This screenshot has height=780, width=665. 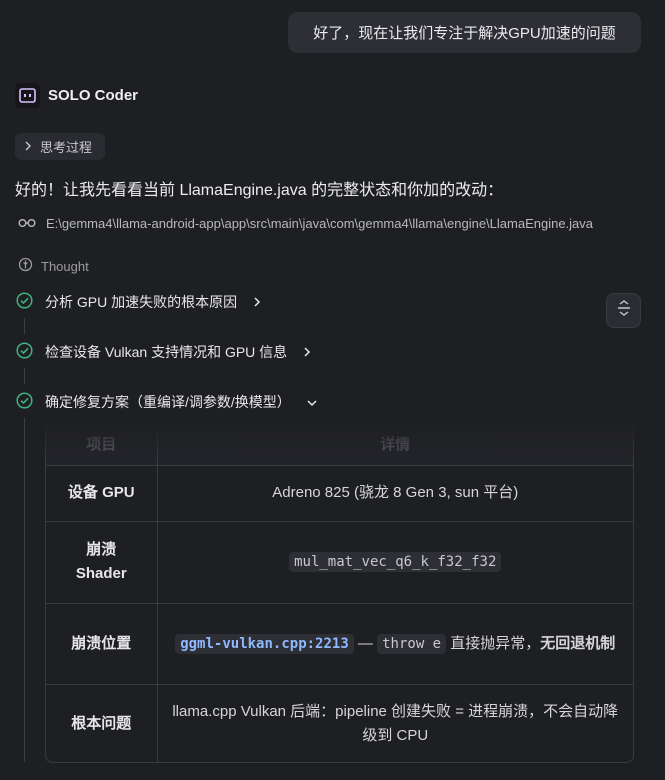 What do you see at coordinates (259, 190) in the screenshot?
I see `assistant-intro-text: 好的！让我先看看当前 LlamaEngine.java 的完整状态和你加的改动：` at bounding box center [259, 190].